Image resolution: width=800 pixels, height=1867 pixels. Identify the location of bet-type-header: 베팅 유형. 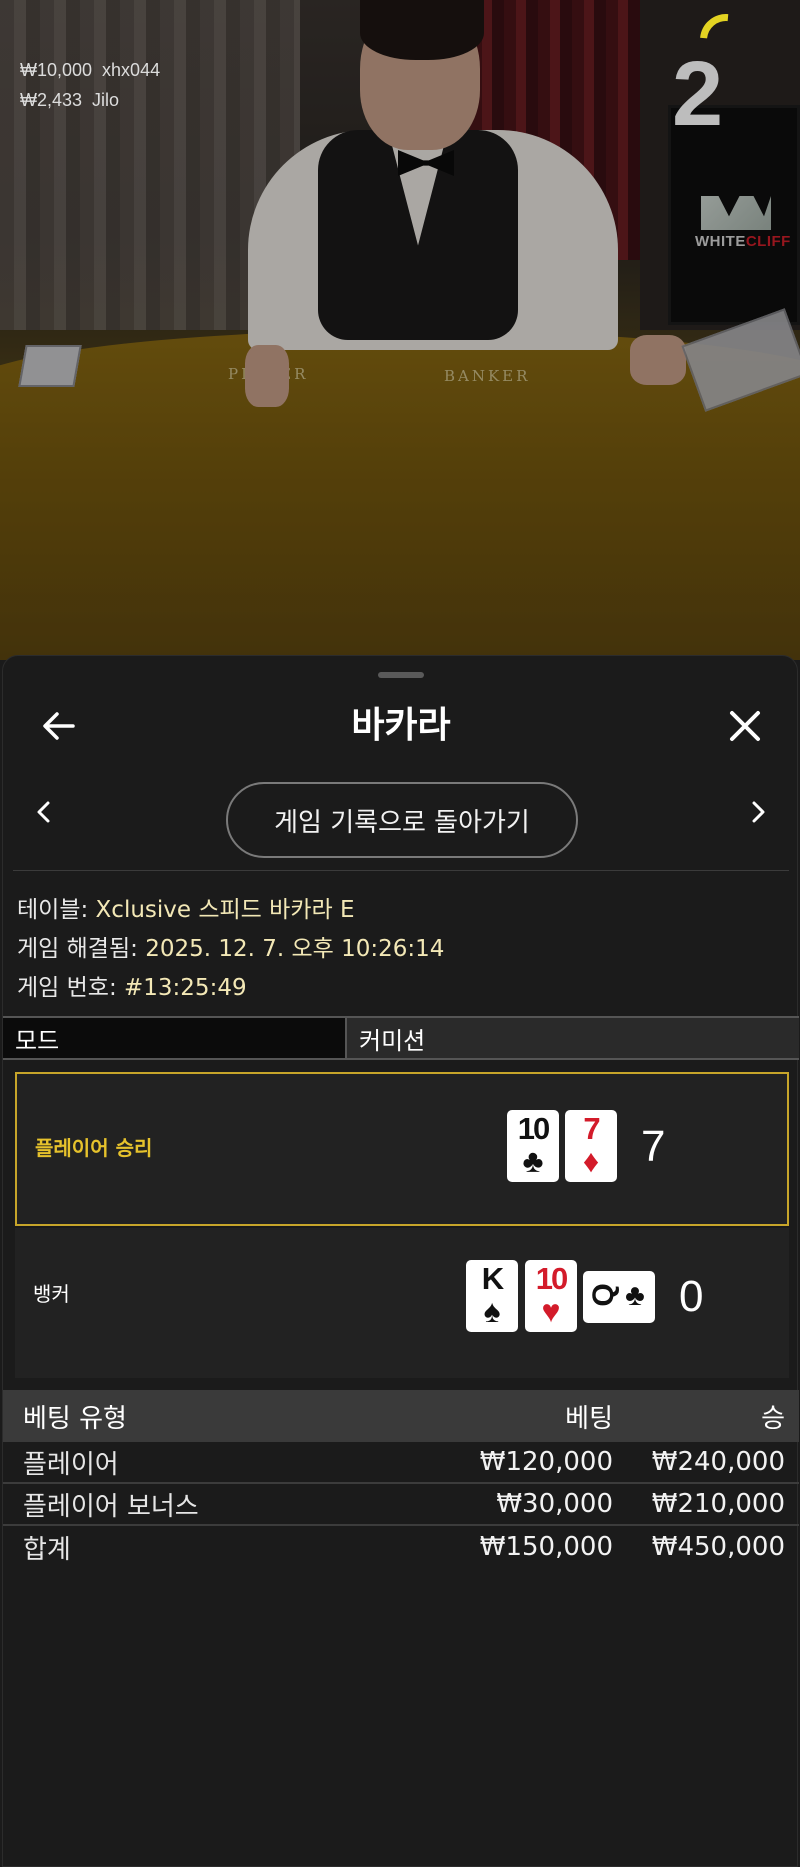
(75, 1418).